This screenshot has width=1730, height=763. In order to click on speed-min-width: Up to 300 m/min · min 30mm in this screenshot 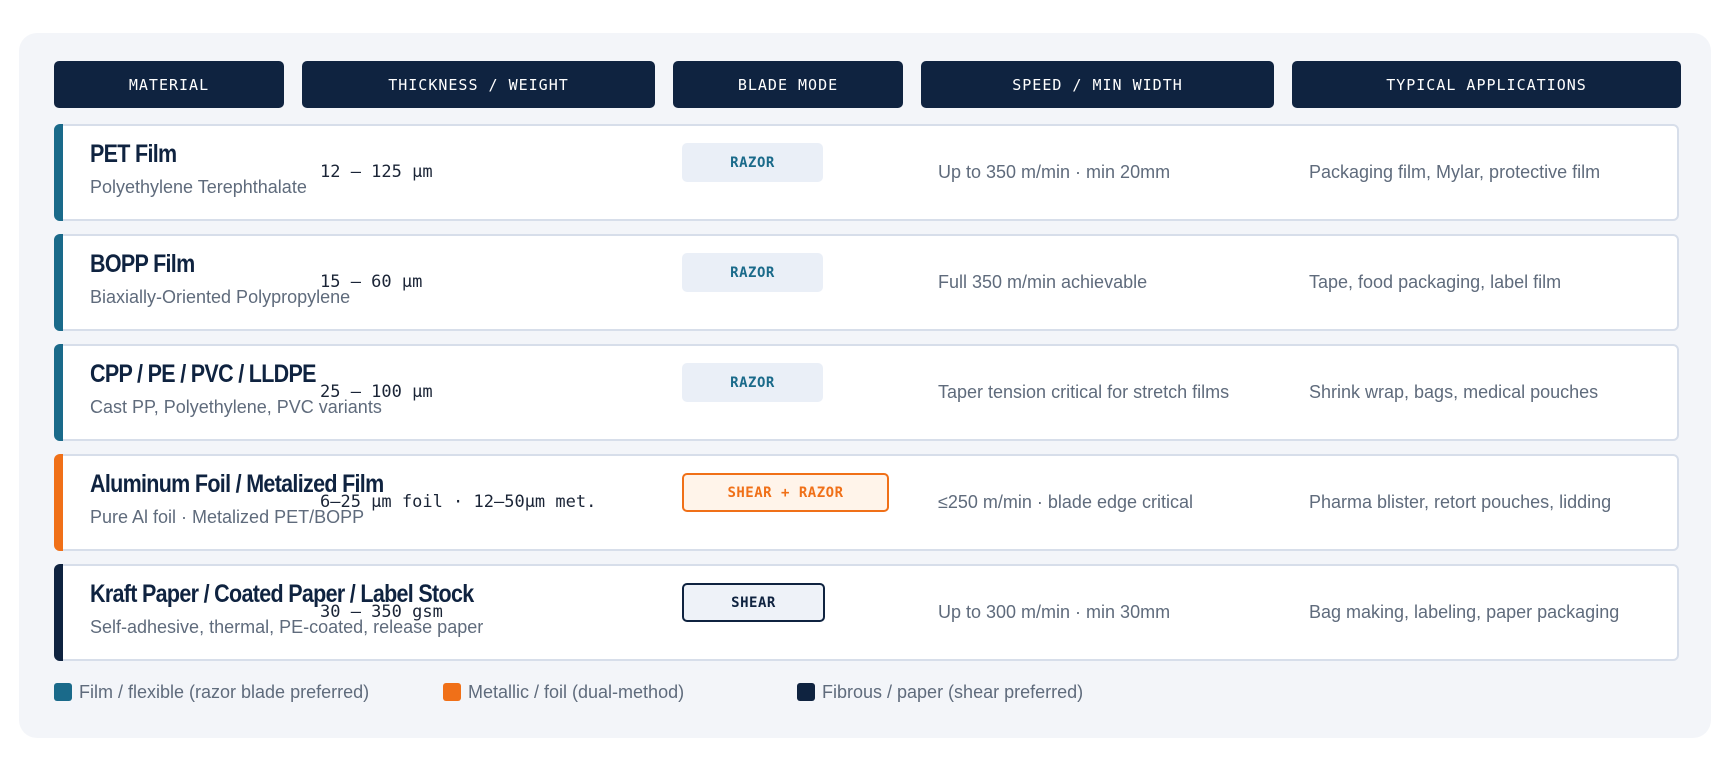, I will do `click(1054, 612)`.